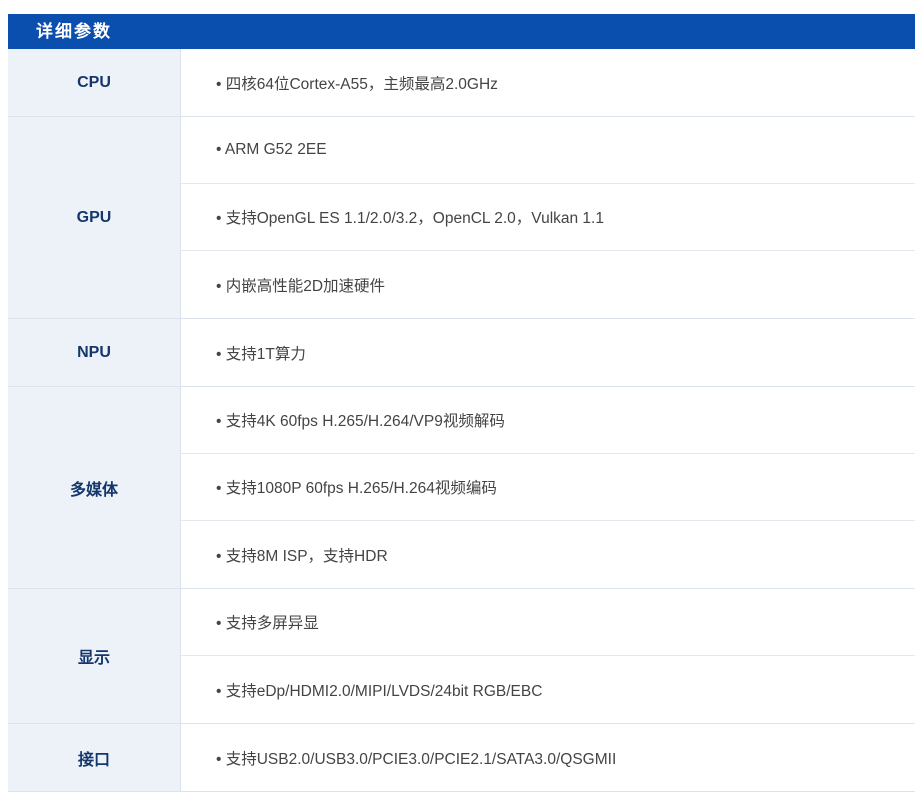 Image resolution: width=915 pixels, height=802 pixels. Describe the element at coordinates (548, 420) in the screenshot. I see `spec-value: • 支持4K 60fps H.265/H.264/VP9视频解码` at that location.